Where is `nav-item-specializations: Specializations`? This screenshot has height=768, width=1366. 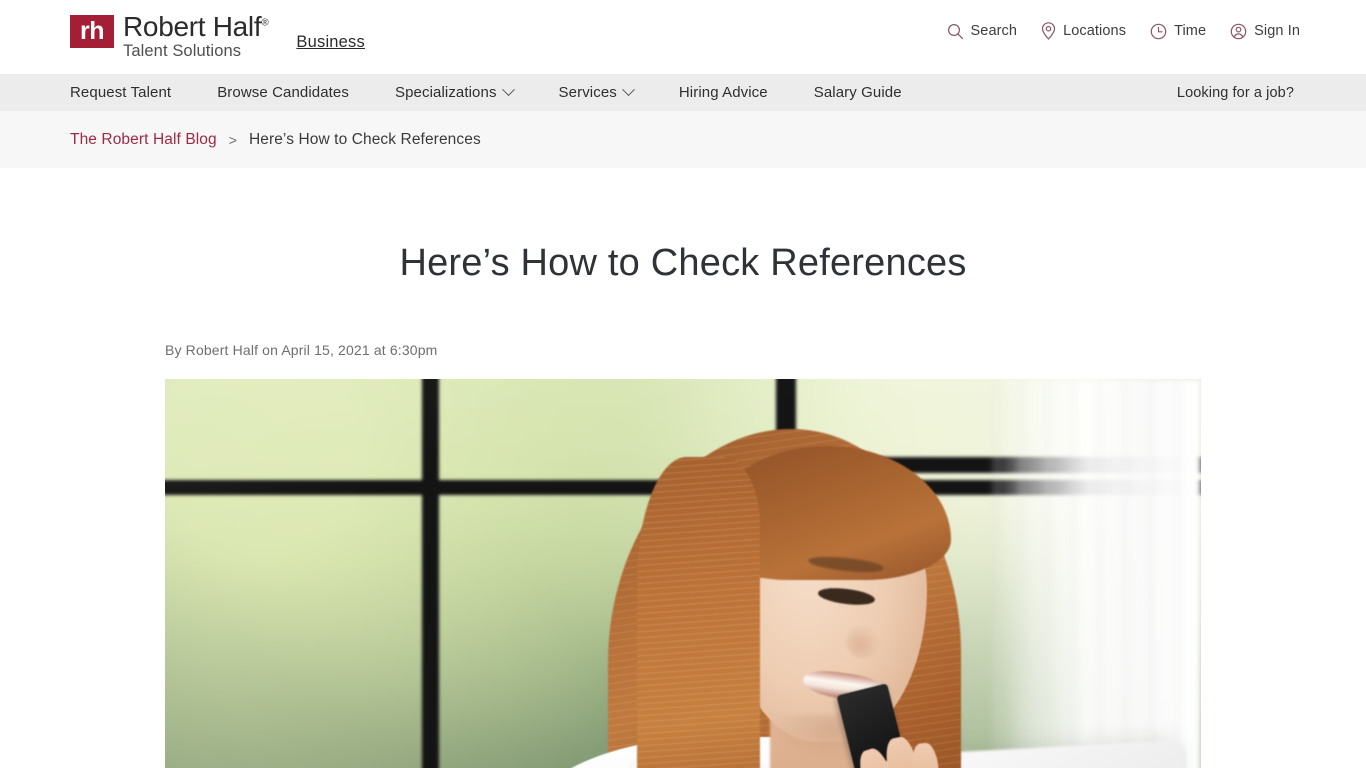 nav-item-specializations: Specializations is located at coordinates (464, 92).